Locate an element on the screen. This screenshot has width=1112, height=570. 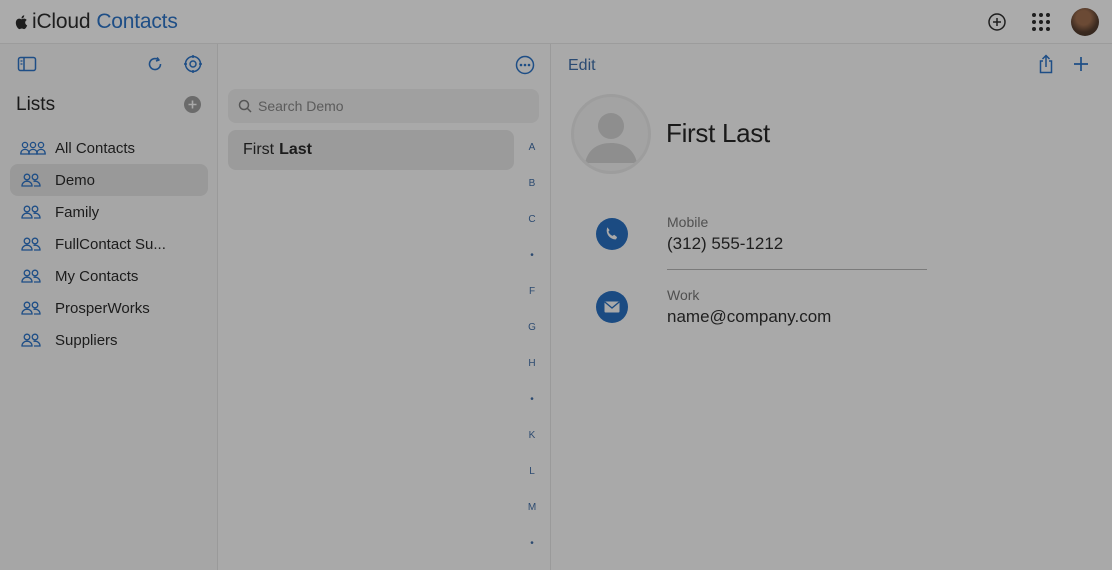
sidebar-item-my-contacts: My Contacts is located at coordinates (109, 276).